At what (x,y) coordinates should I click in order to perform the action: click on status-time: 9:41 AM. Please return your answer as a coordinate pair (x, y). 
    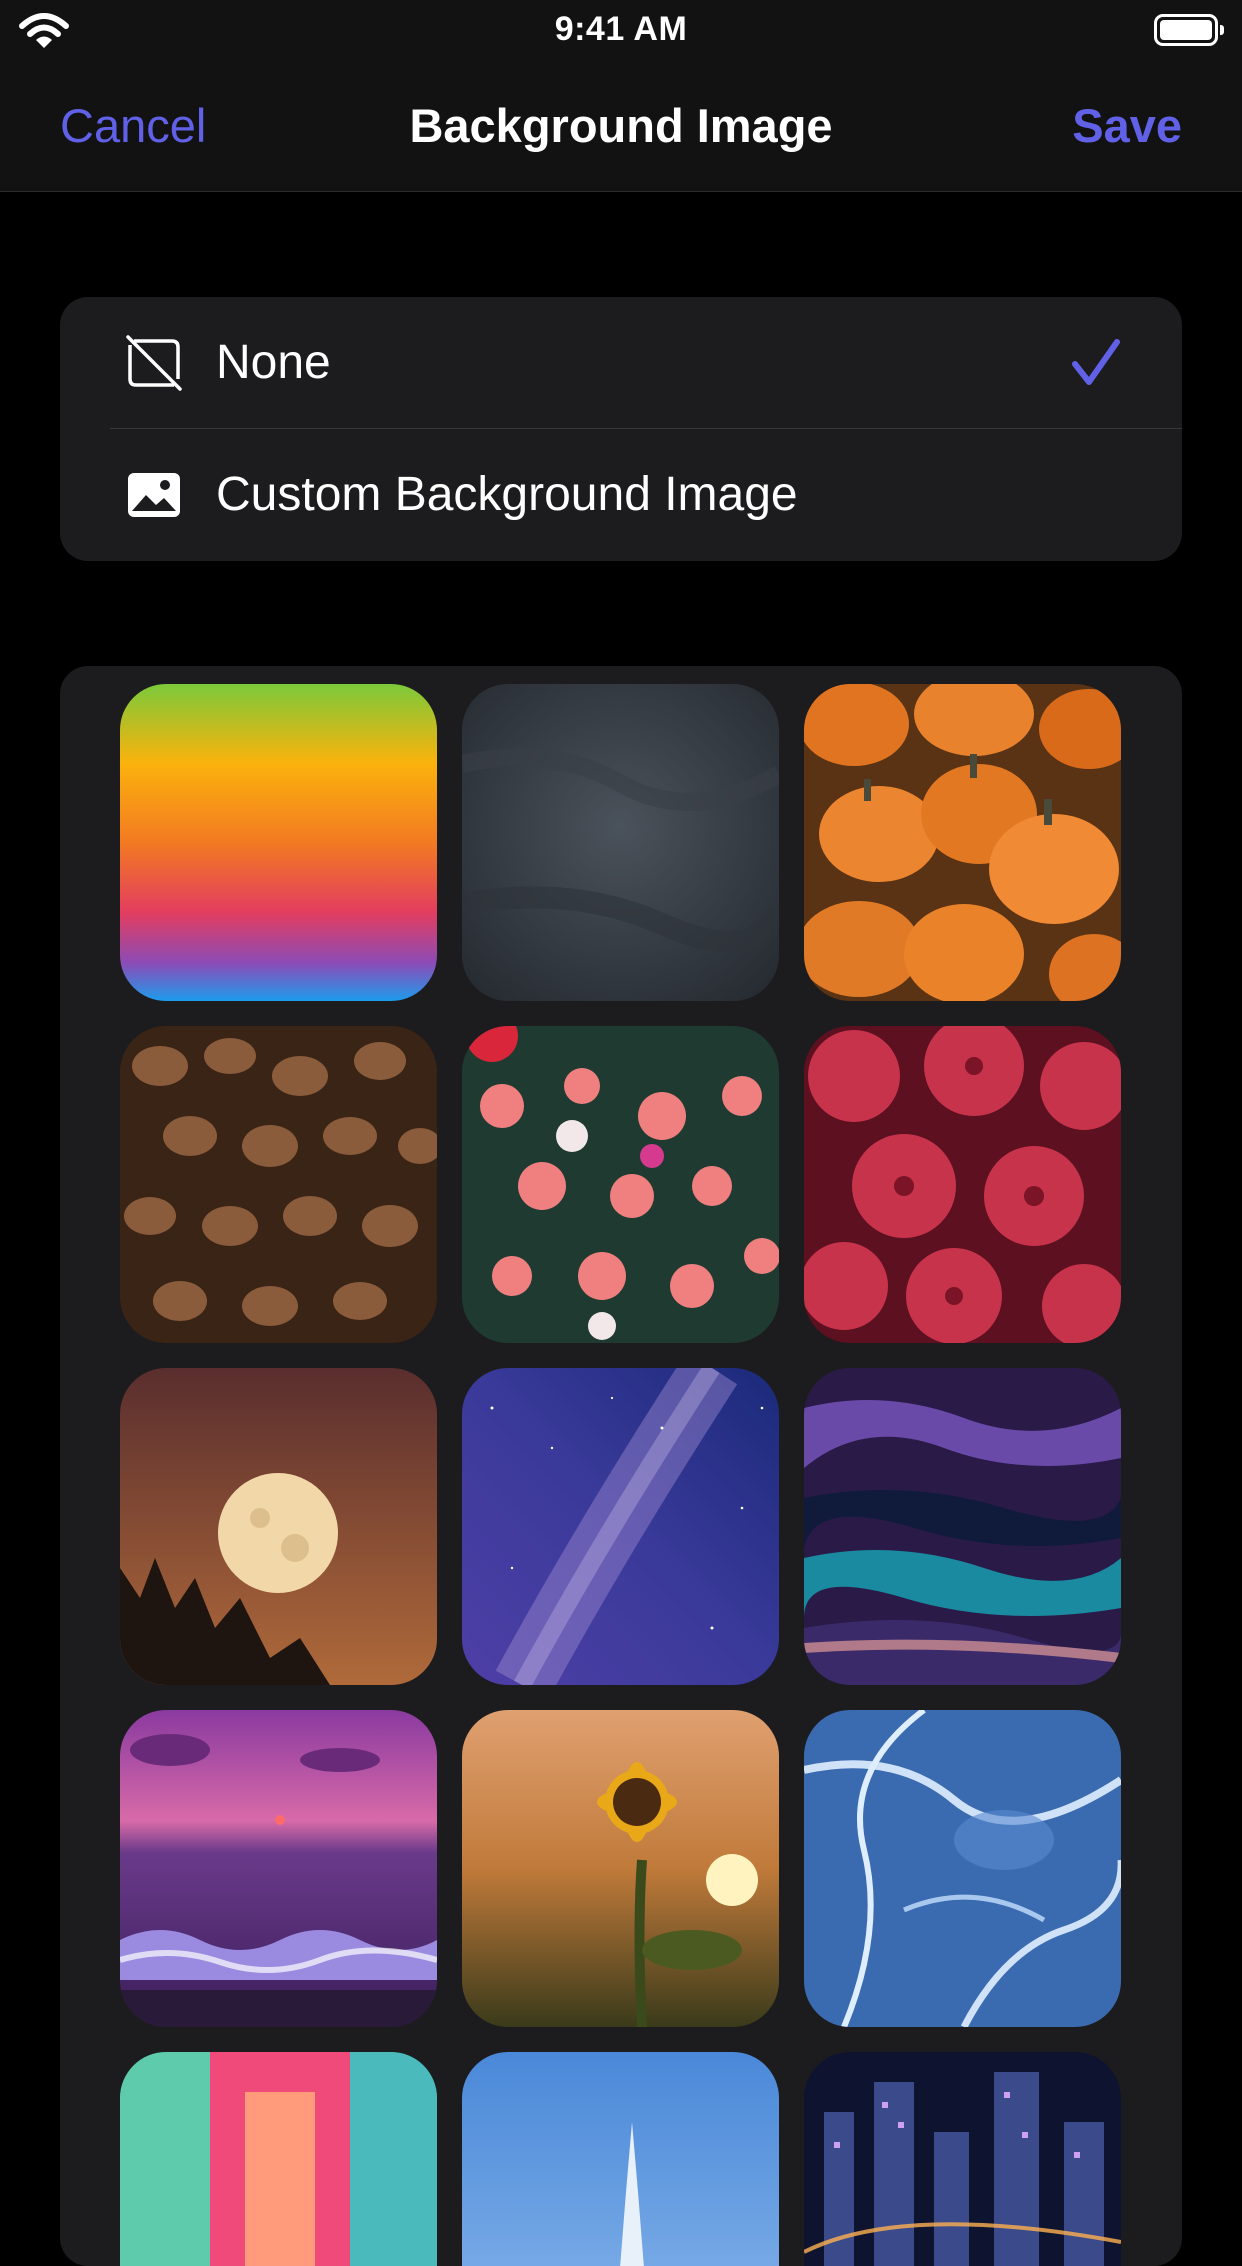
    Looking at the image, I should click on (621, 29).